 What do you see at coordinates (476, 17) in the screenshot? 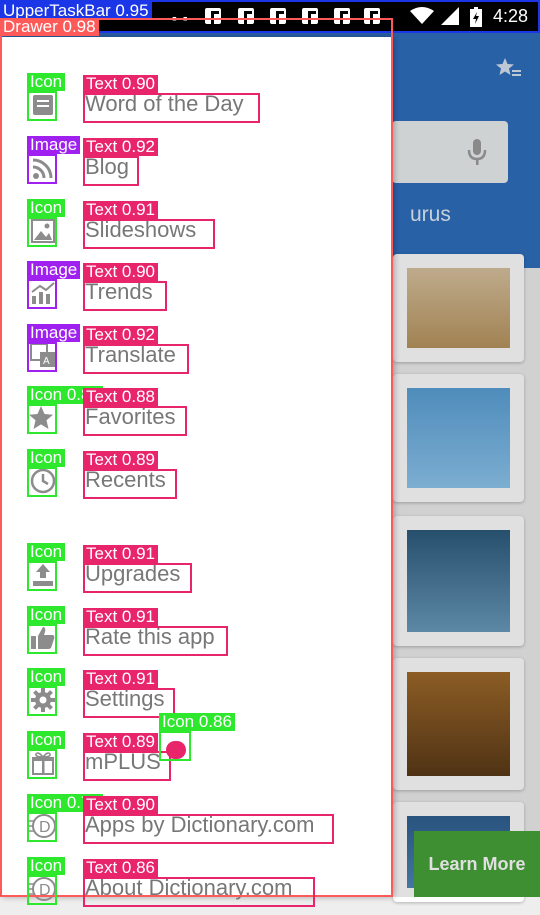
I see `battery-charging-icon` at bounding box center [476, 17].